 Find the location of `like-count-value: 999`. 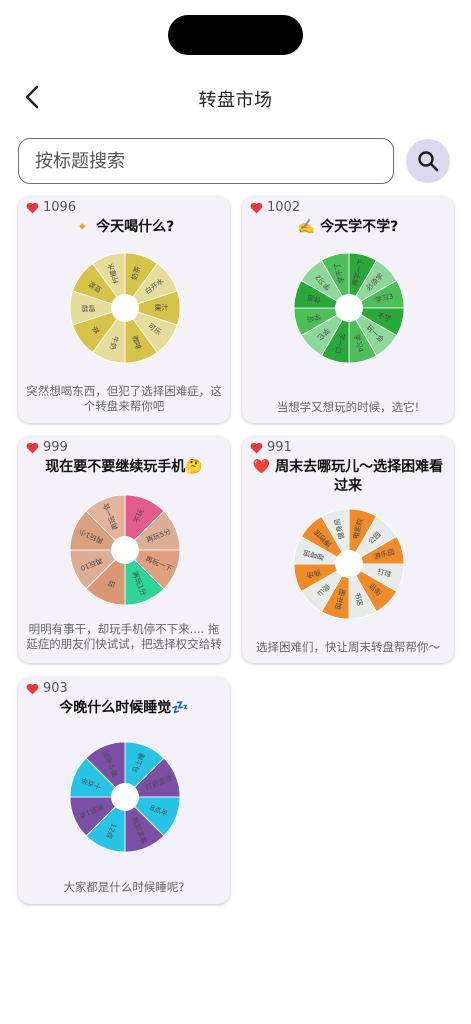

like-count-value: 999 is located at coordinates (55, 447).